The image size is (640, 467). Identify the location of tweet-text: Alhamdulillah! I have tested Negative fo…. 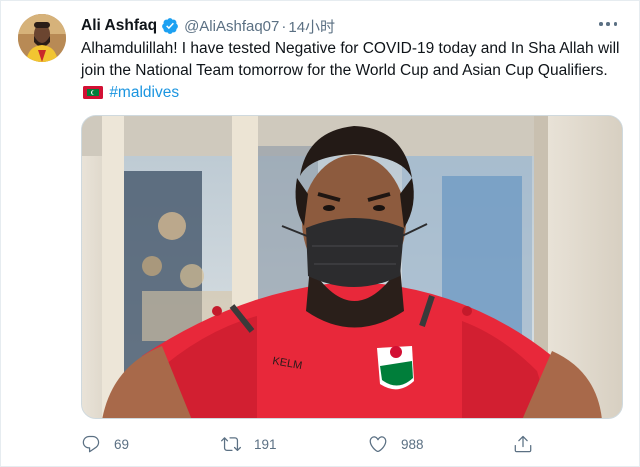
(353, 71).